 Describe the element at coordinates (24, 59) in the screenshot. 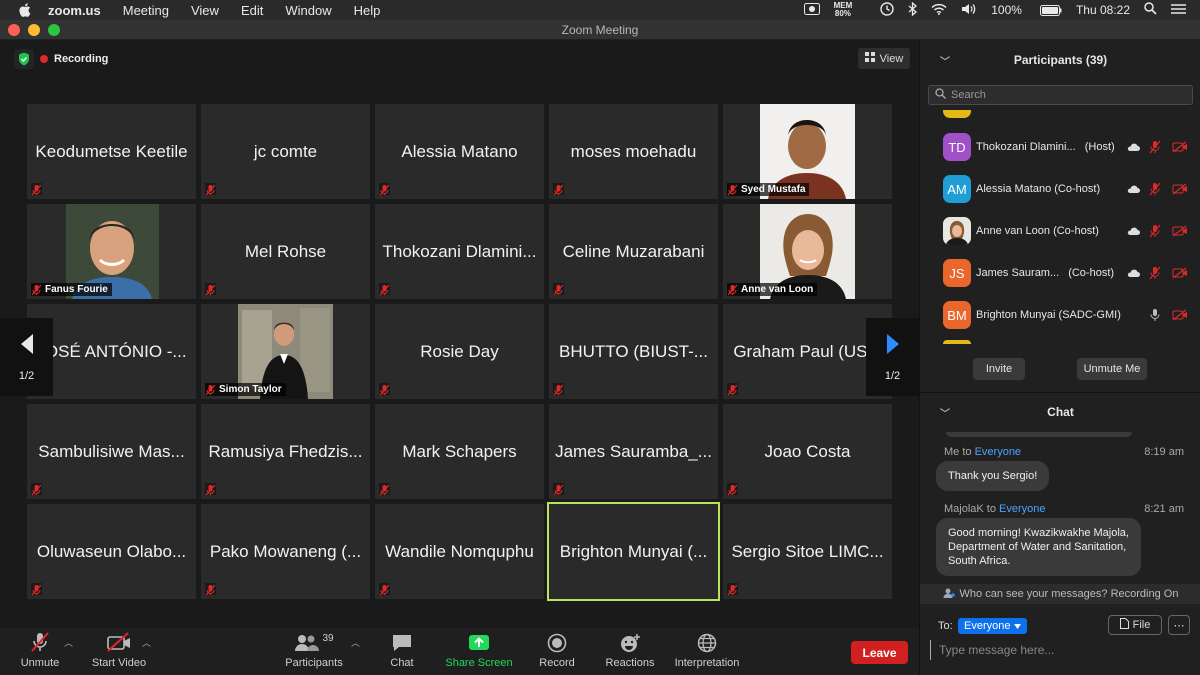

I see `encryption-shield-icon` at that location.